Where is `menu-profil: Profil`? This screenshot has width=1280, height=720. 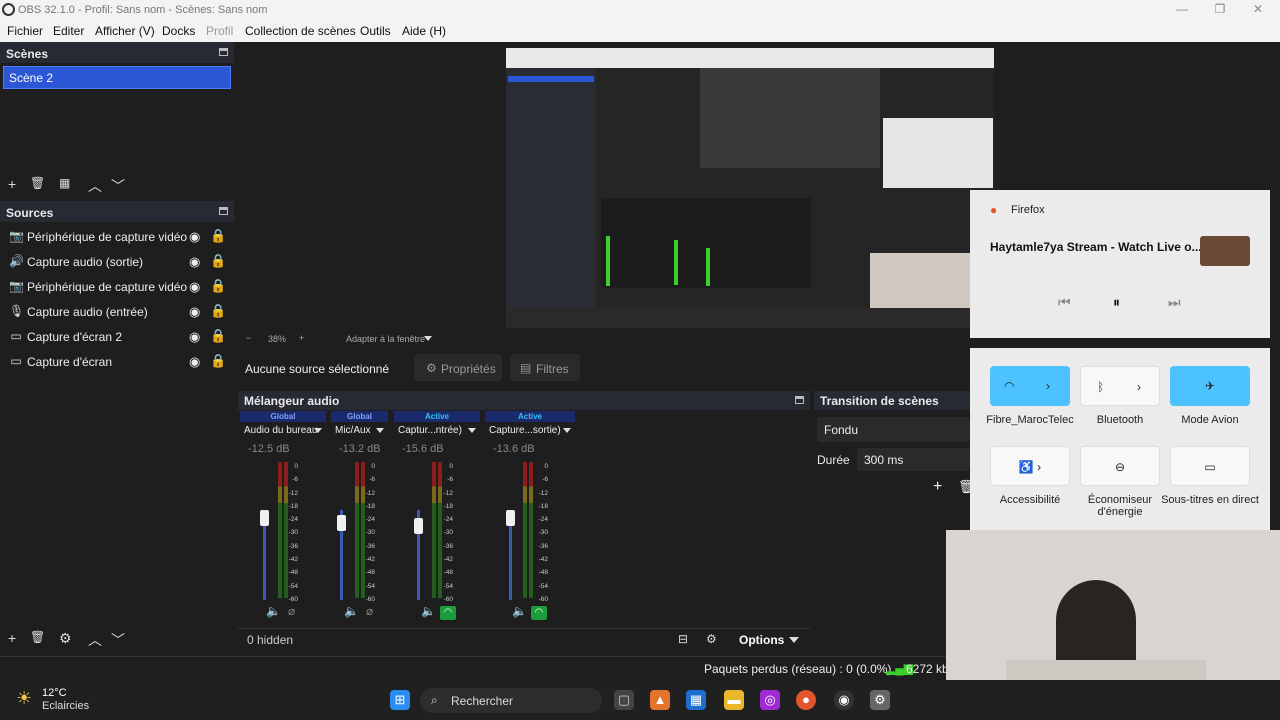 menu-profil: Profil is located at coordinates (219, 31).